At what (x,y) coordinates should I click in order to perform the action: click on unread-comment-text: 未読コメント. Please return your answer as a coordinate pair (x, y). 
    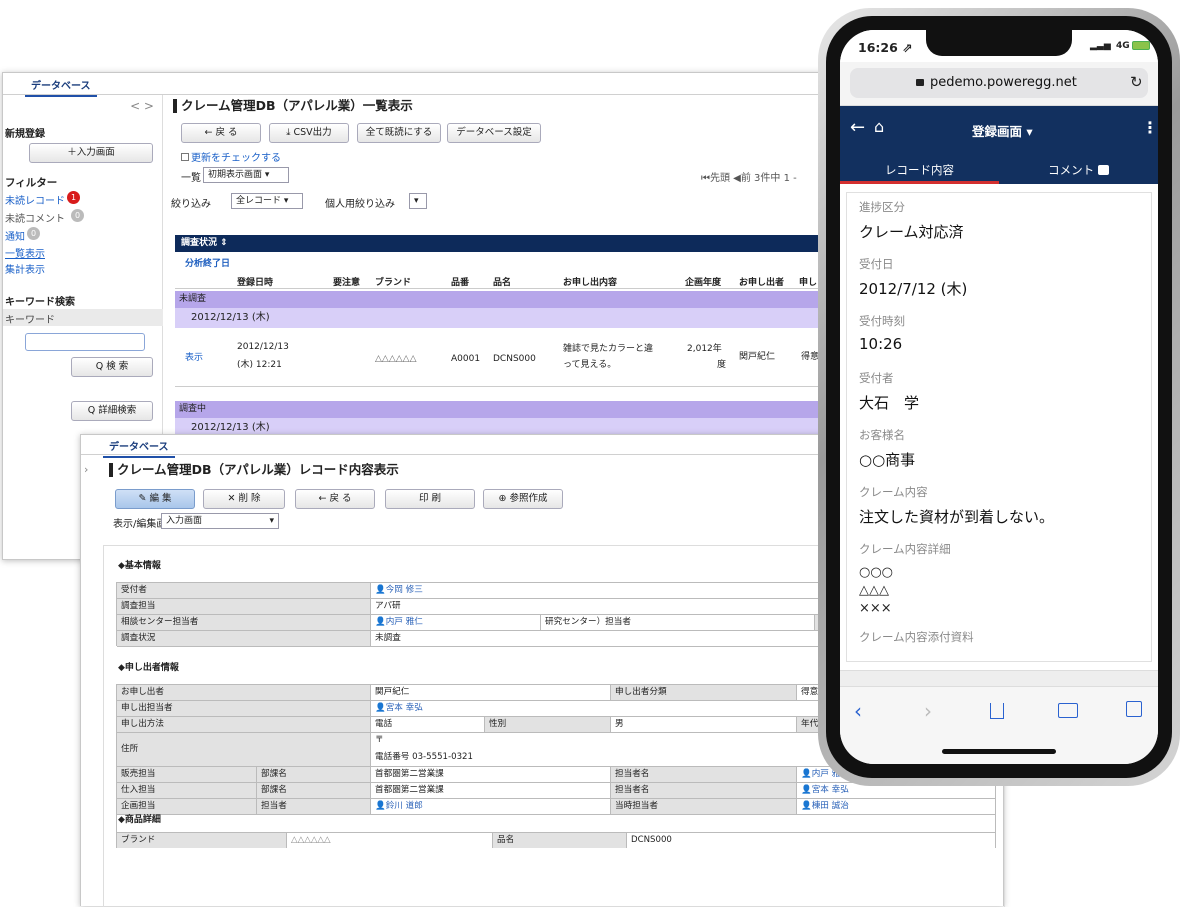
    Looking at the image, I should click on (35, 217).